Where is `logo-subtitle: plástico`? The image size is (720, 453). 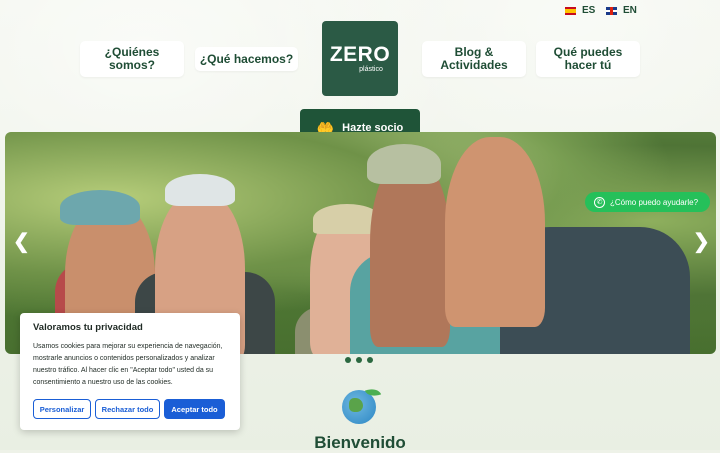 logo-subtitle: plástico is located at coordinates (371, 69).